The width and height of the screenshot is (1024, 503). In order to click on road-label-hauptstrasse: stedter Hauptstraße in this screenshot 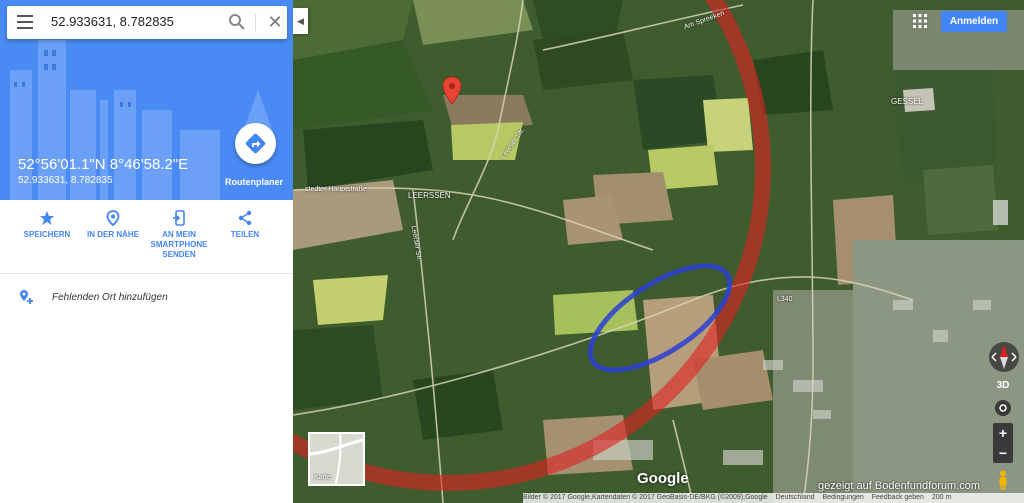, I will do `click(336, 189)`.